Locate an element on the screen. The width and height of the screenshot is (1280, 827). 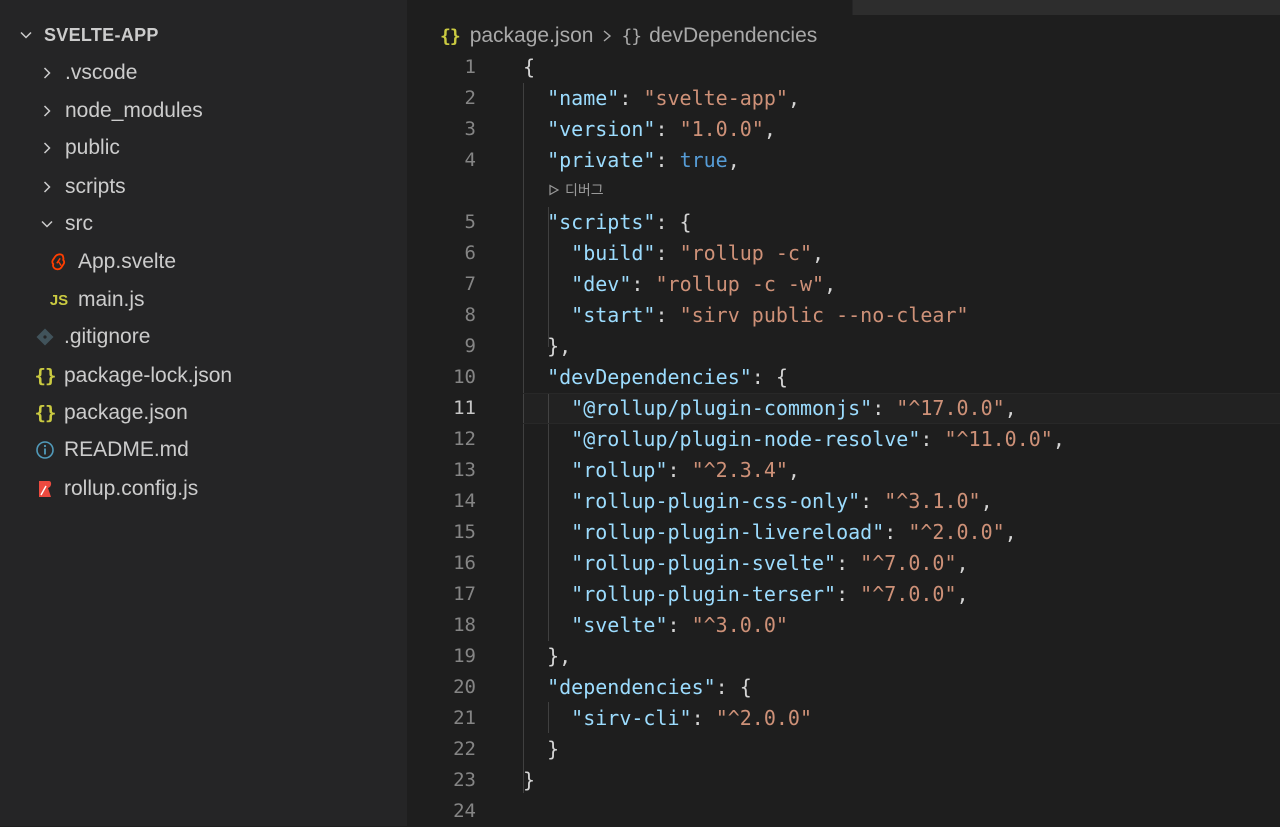
code-token: "^2.3.4" is located at coordinates (739, 470).